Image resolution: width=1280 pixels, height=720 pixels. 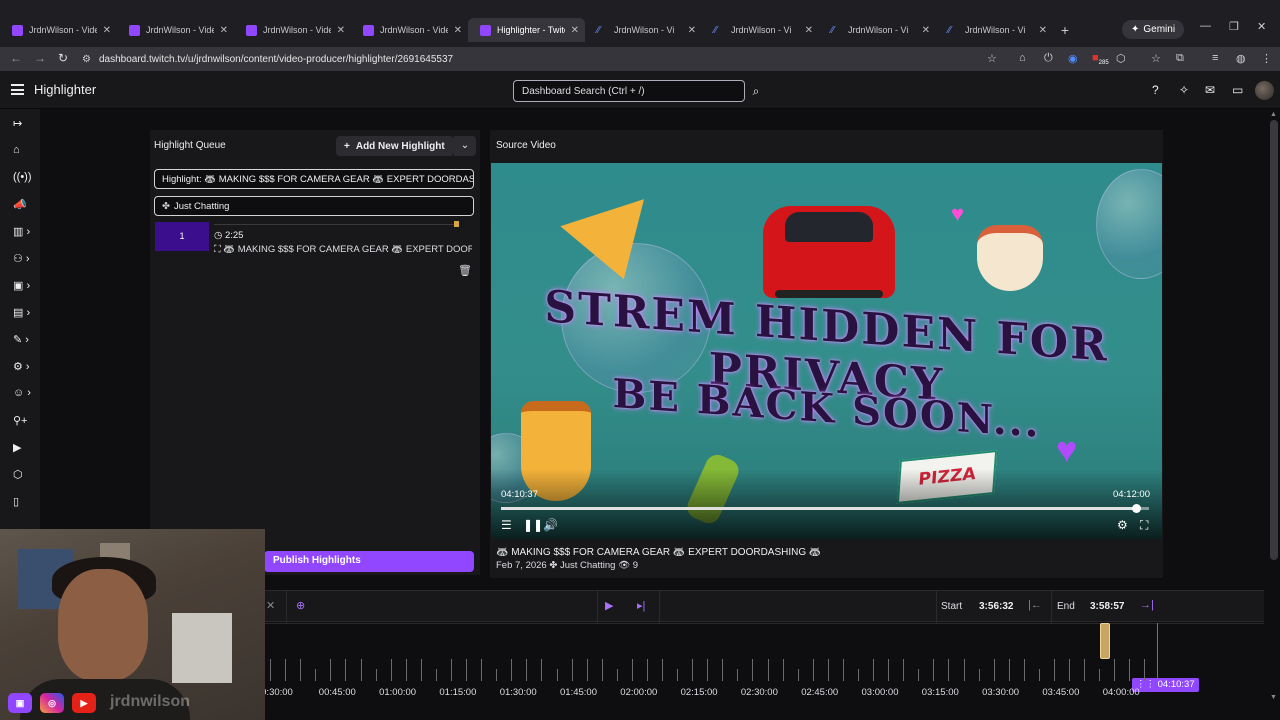 What do you see at coordinates (1184, 90) in the screenshot?
I see `sparkle-icon: ✧` at bounding box center [1184, 90].